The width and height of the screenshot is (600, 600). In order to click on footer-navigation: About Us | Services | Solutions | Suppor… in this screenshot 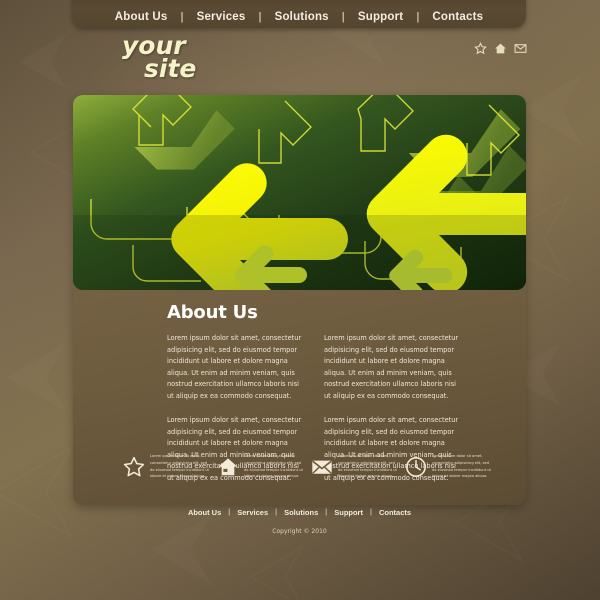, I will do `click(299, 512)`.